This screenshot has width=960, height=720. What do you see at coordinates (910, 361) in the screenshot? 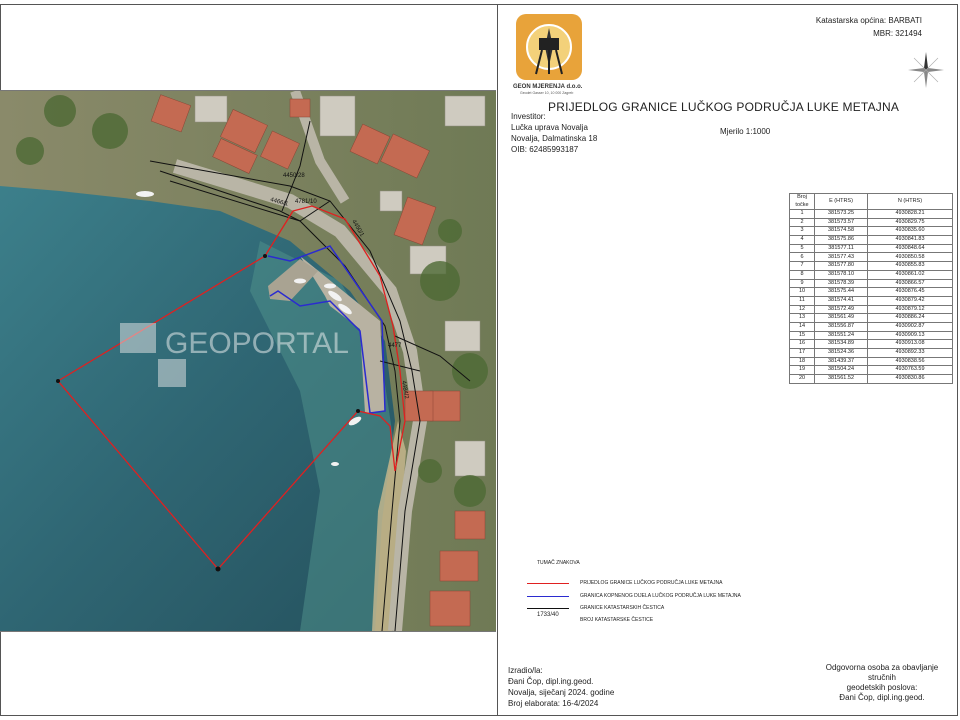
I see `table-cell: 4930838.56` at bounding box center [910, 361].